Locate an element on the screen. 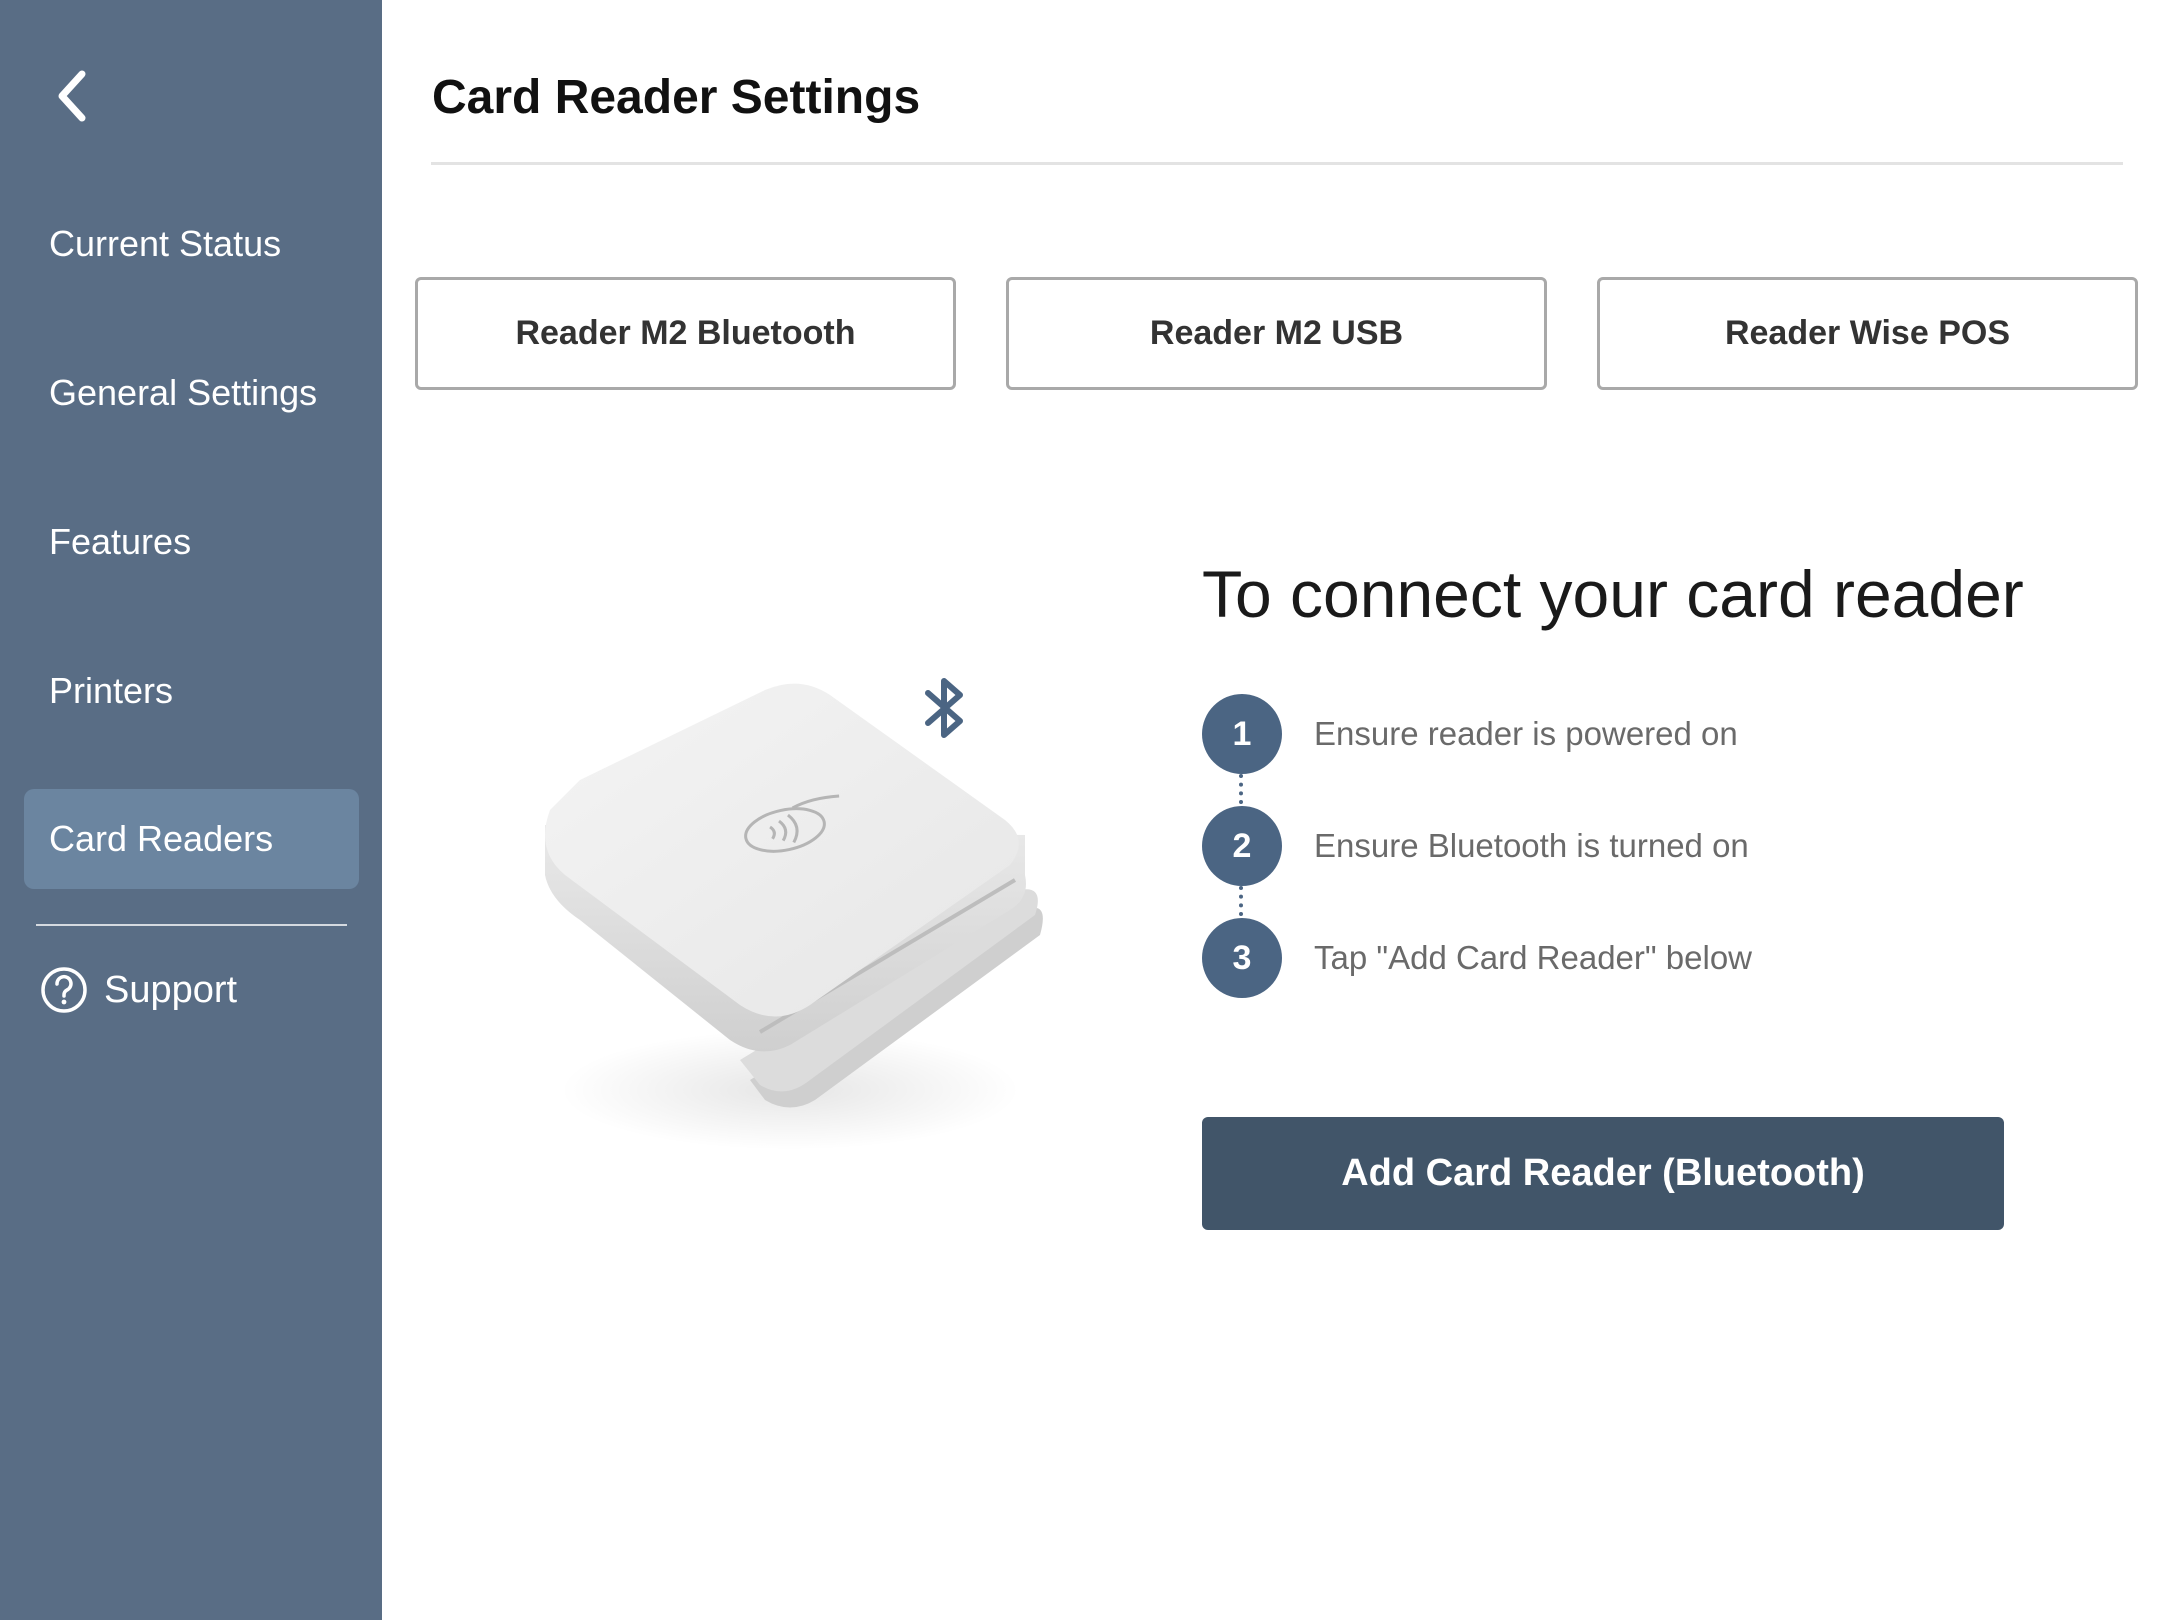  add-card-reader-button: Add Card Reader (Bluetooth) is located at coordinates (1603, 1173).